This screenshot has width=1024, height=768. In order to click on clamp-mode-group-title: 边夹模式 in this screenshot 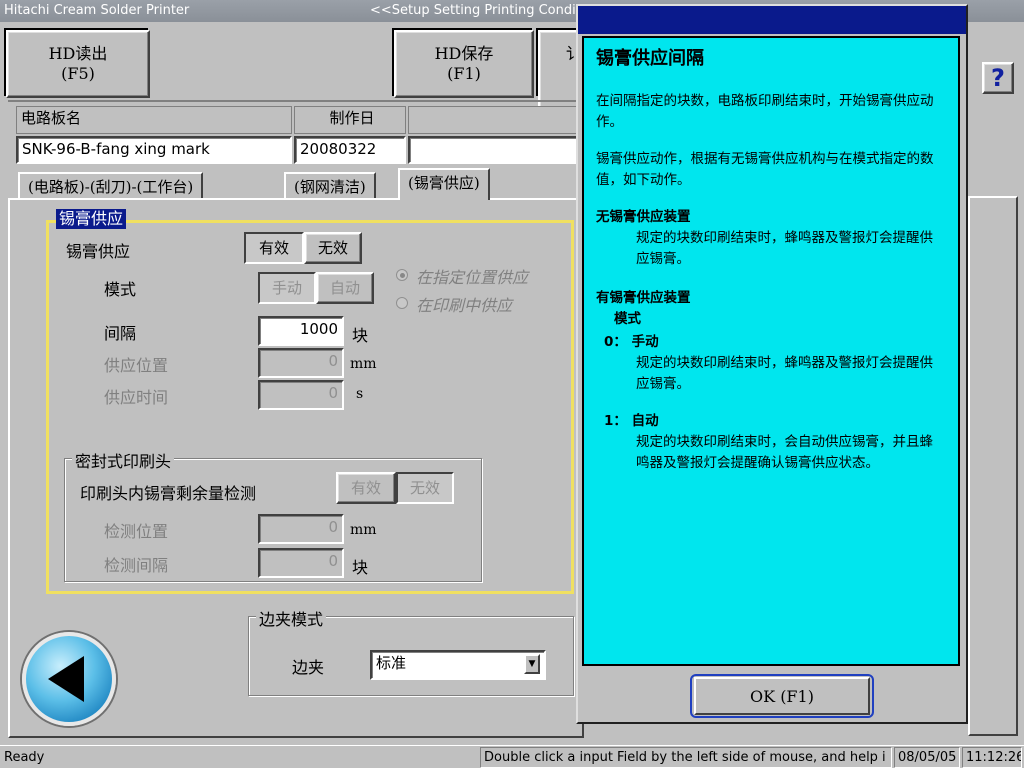, I will do `click(291, 618)`.